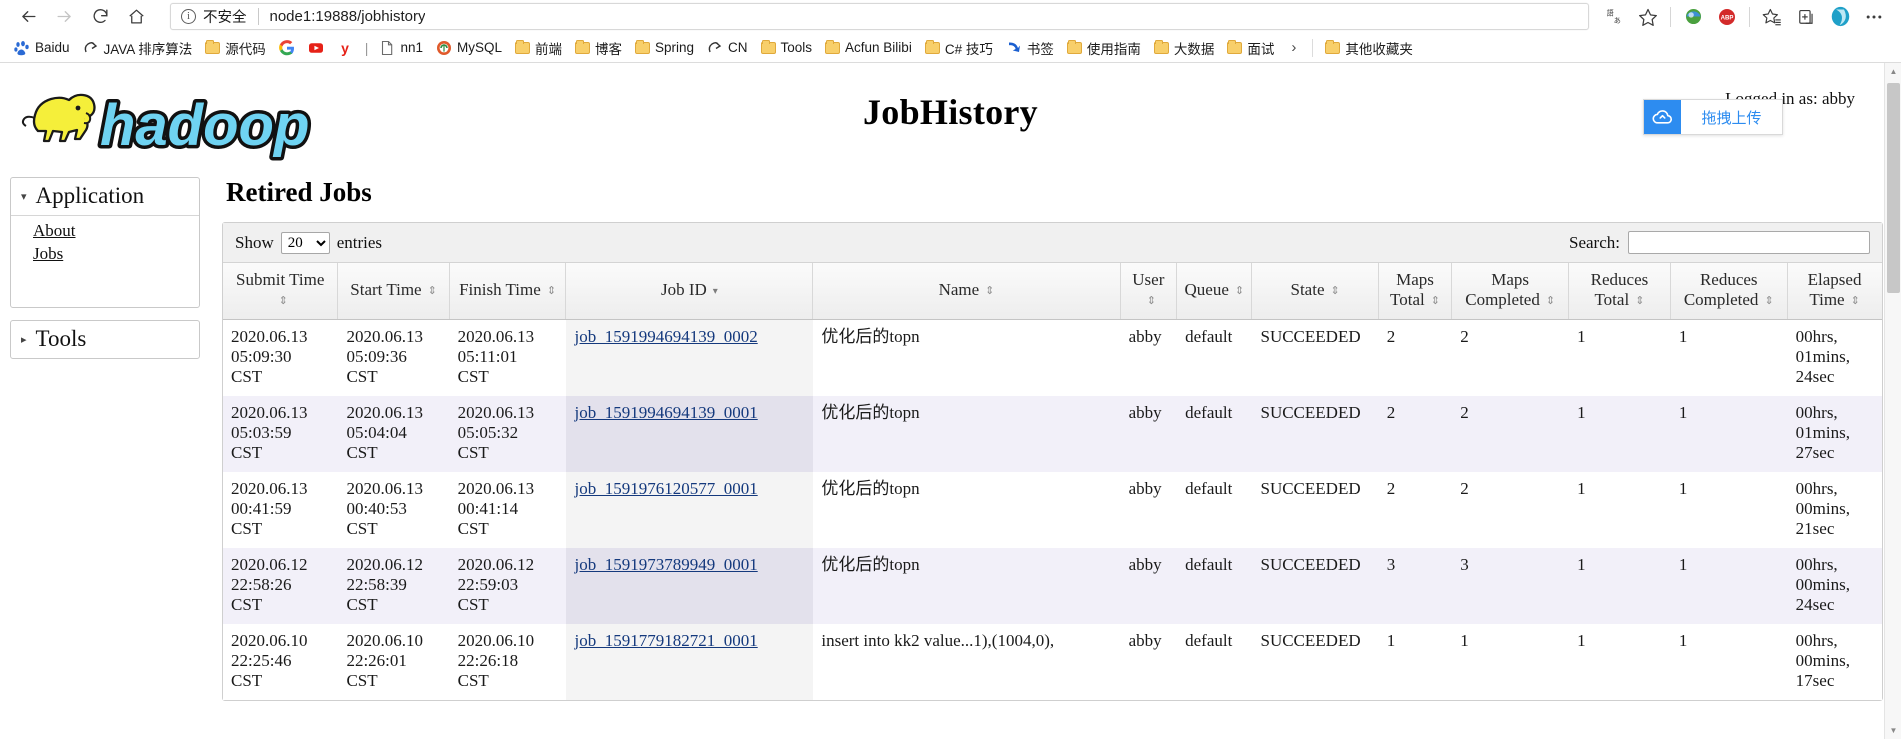 This screenshot has width=1901, height=742. Describe the element at coordinates (879, 16) in the screenshot. I see `address-bar: i 不安全 node1:19888/jobhistory` at that location.